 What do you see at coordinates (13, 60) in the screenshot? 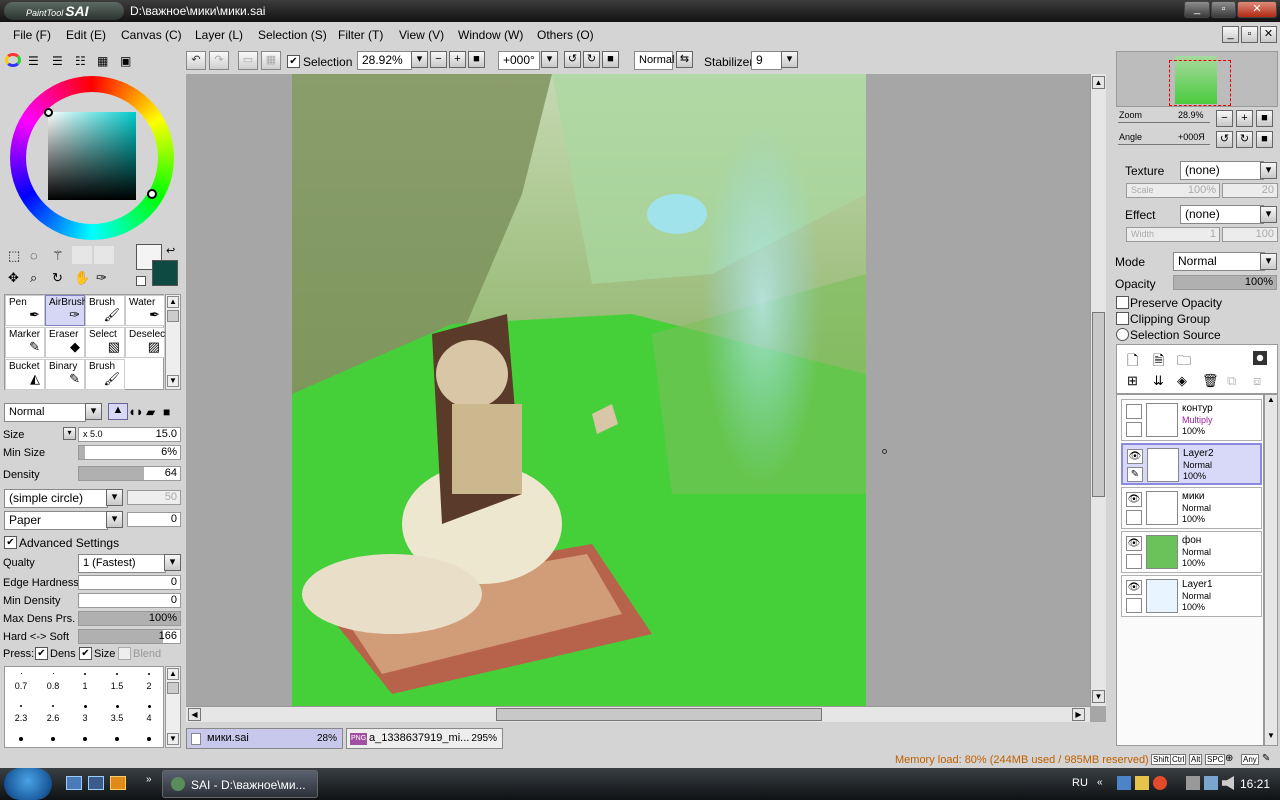
I see `color-wheel-mode-icon` at bounding box center [13, 60].